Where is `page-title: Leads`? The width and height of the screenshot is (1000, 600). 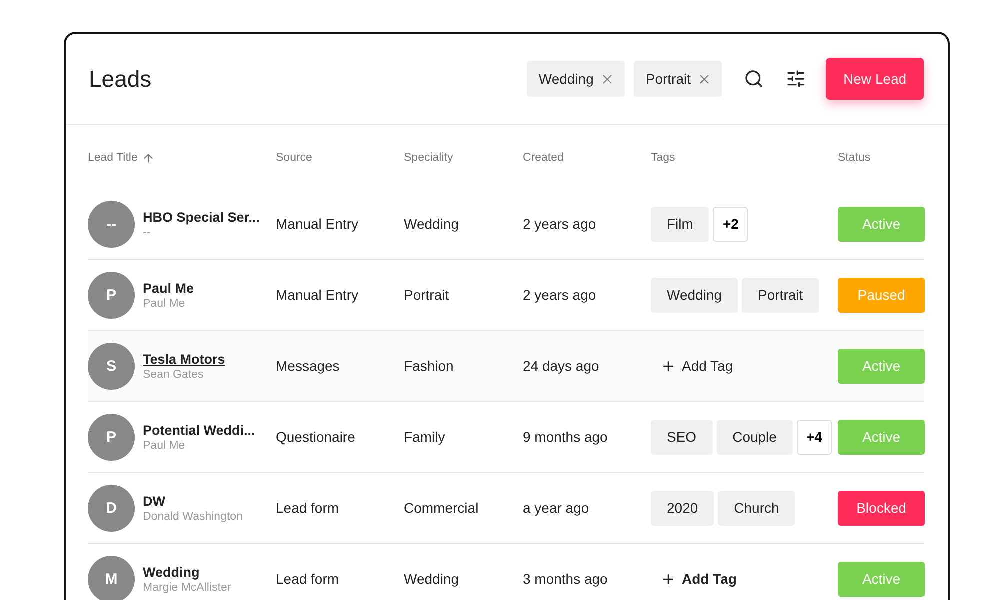
page-title: Leads is located at coordinates (121, 79).